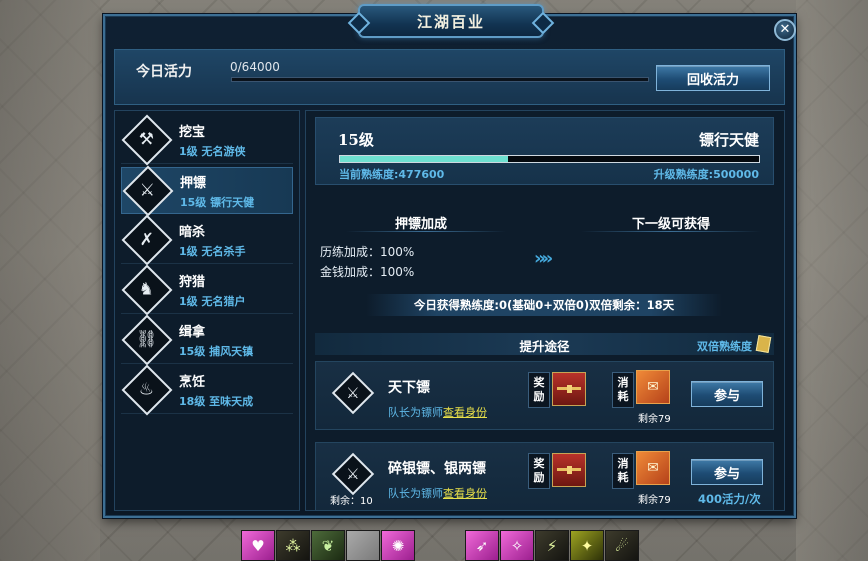 This screenshot has width=868, height=561. What do you see at coordinates (363, 545) in the screenshot?
I see `empty-slot-icon` at bounding box center [363, 545].